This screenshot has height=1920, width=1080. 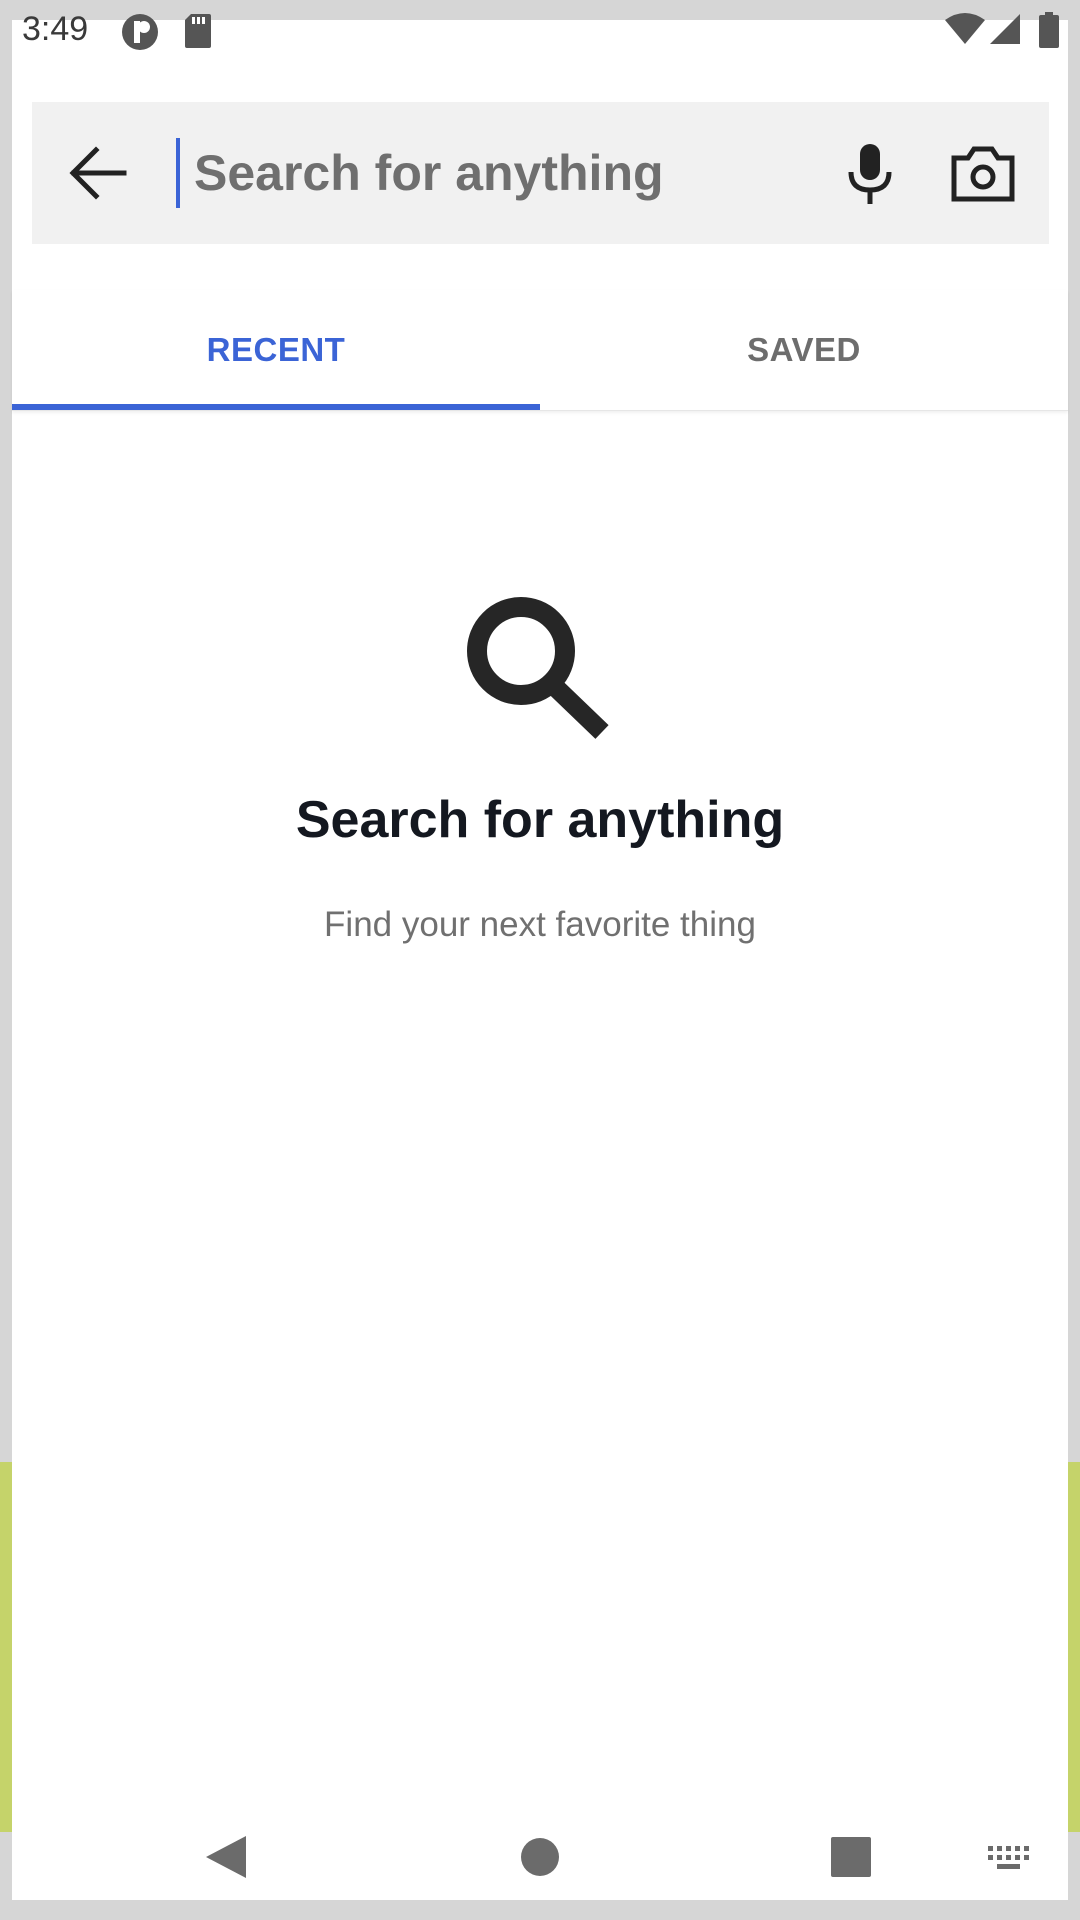 I want to click on tab-recent: RECENT, so click(x=276, y=350).